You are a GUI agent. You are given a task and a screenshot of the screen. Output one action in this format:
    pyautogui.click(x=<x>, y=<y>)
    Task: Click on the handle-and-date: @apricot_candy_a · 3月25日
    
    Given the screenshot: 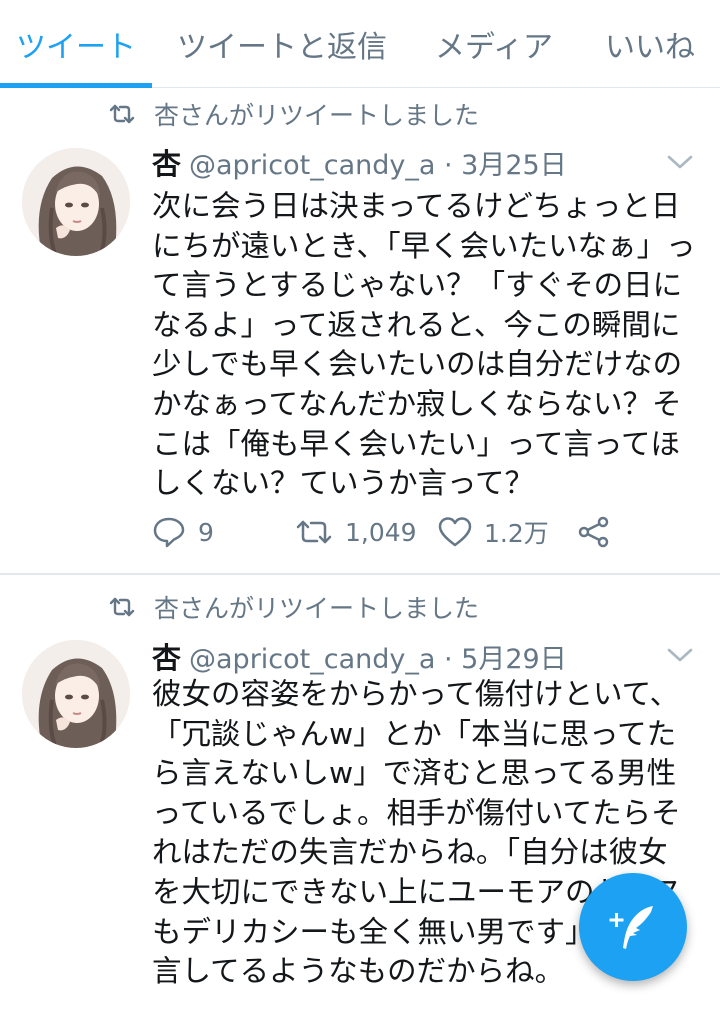 What is the action you would take?
    pyautogui.click(x=378, y=162)
    